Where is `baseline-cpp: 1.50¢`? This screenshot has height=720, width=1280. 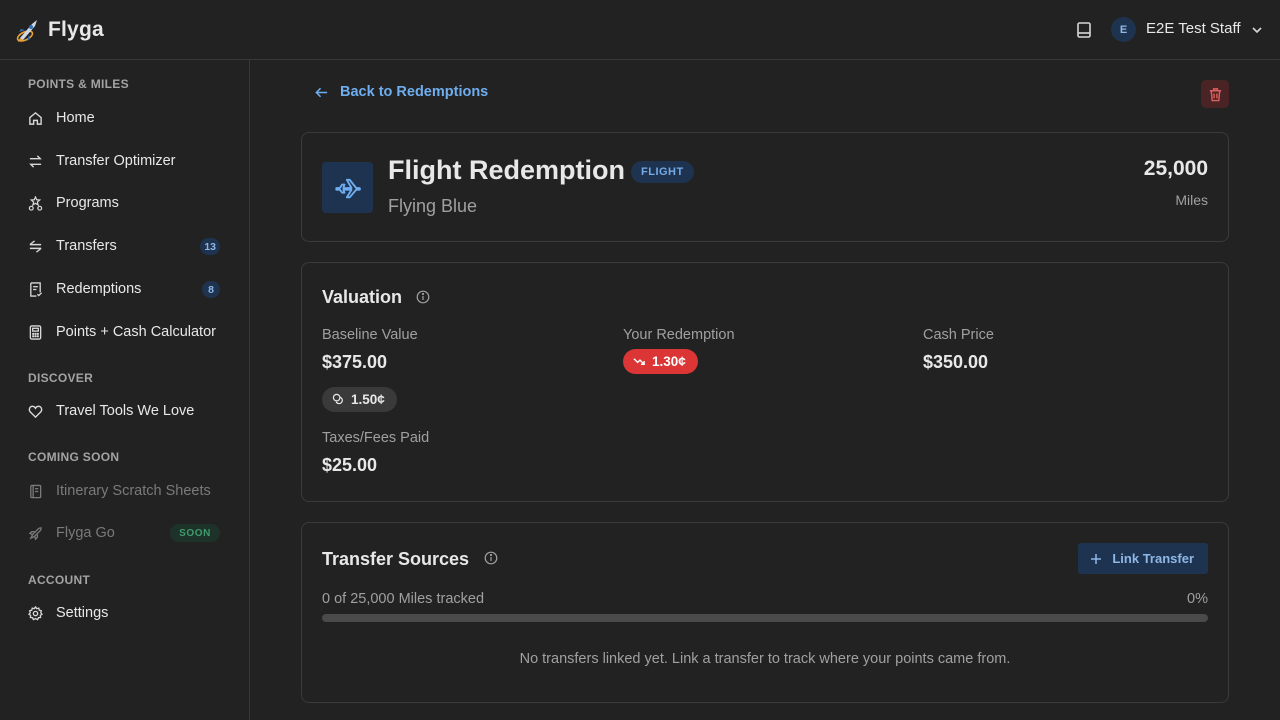
baseline-cpp: 1.50¢ is located at coordinates (368, 399).